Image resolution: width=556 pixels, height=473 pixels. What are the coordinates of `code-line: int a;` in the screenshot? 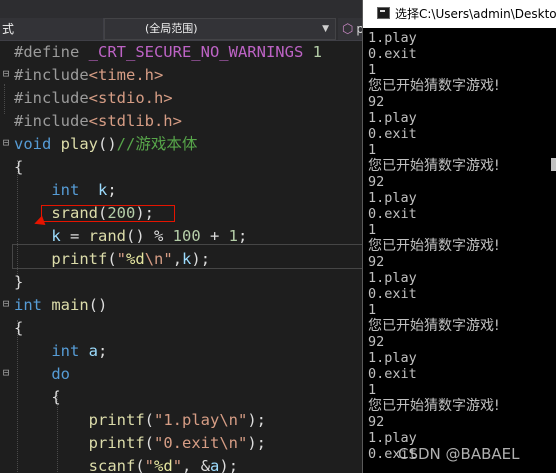 It's located at (60, 351).